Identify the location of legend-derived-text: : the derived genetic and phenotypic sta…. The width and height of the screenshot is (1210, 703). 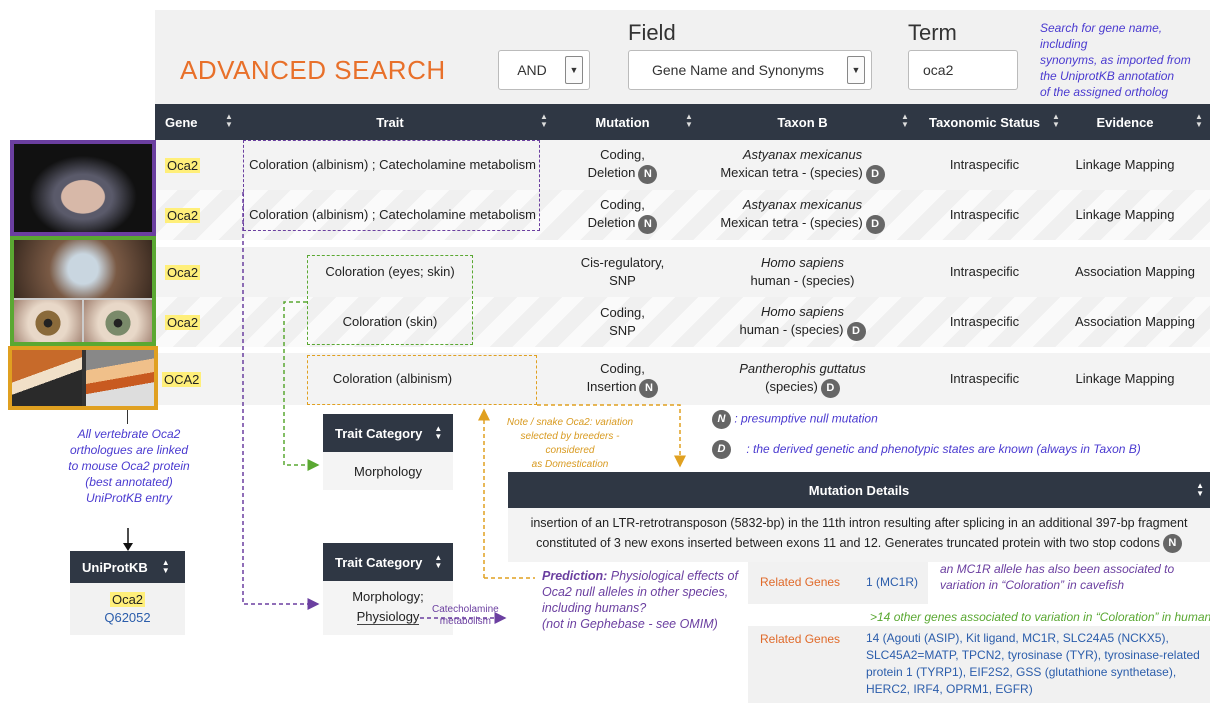
(943, 448).